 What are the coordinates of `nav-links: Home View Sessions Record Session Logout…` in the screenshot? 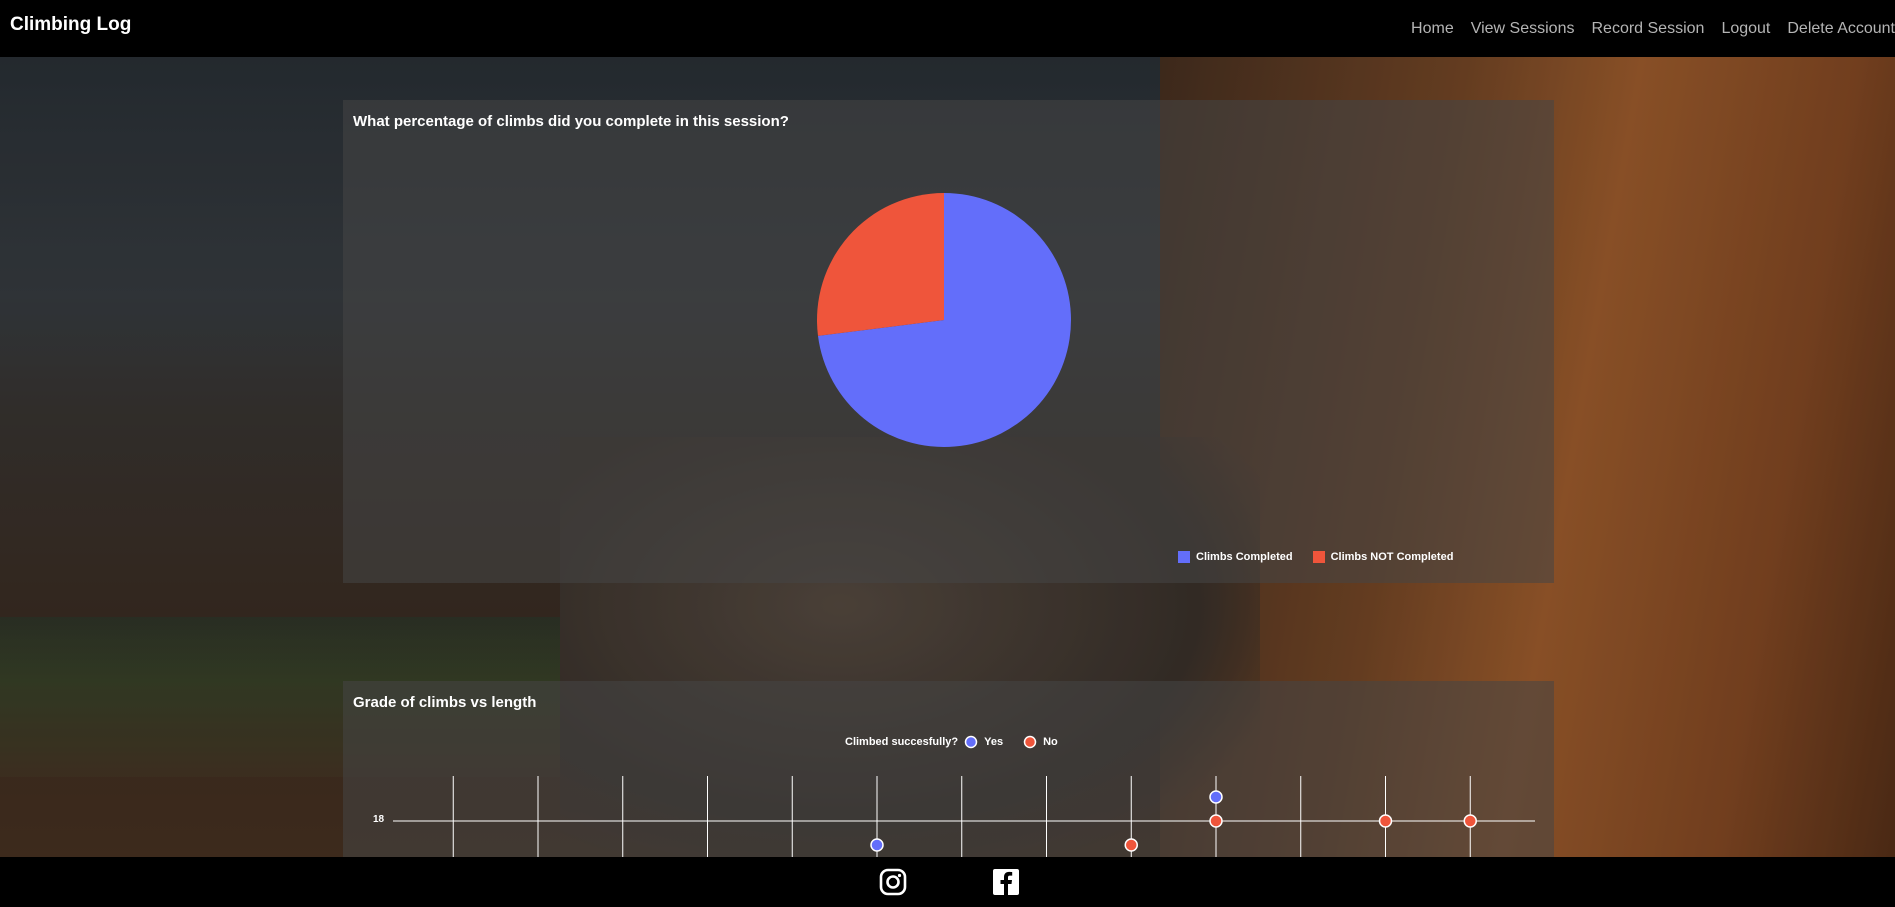 It's located at (1653, 29).